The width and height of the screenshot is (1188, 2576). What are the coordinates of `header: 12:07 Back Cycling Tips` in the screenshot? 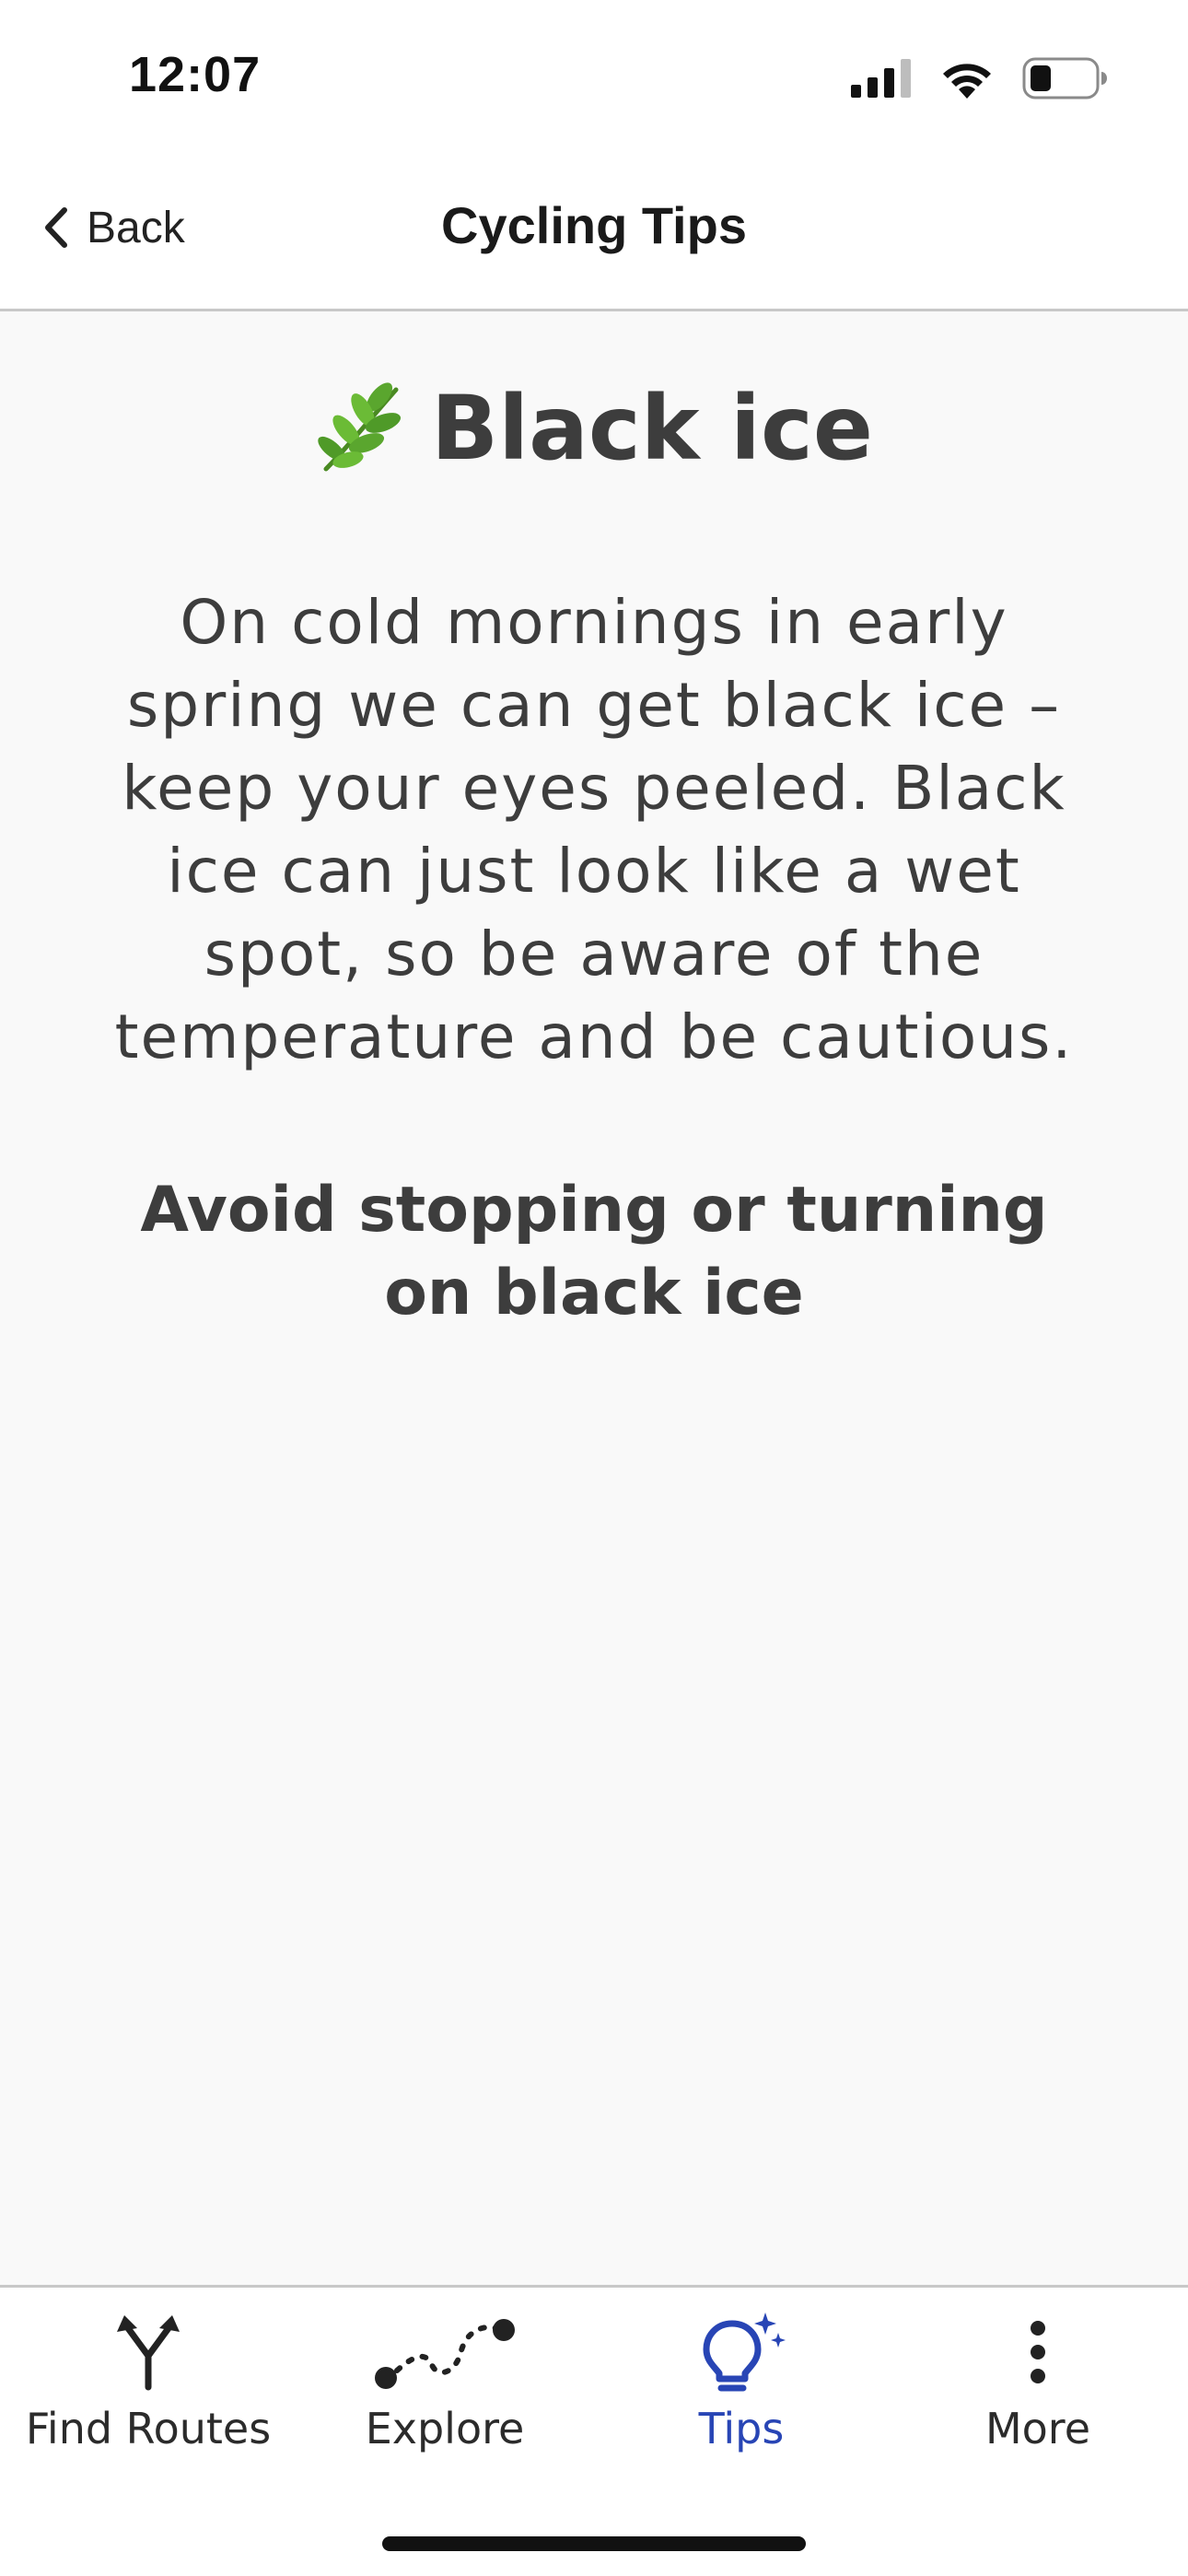 It's located at (594, 155).